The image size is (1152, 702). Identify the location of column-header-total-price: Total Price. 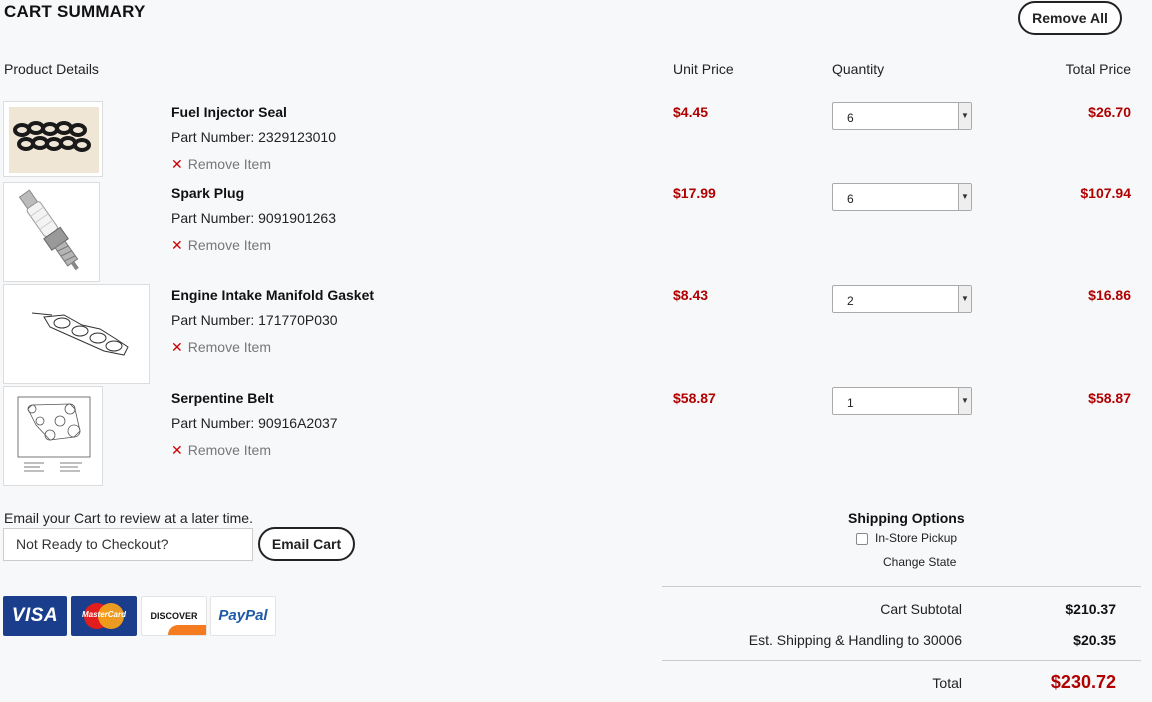
(1098, 69).